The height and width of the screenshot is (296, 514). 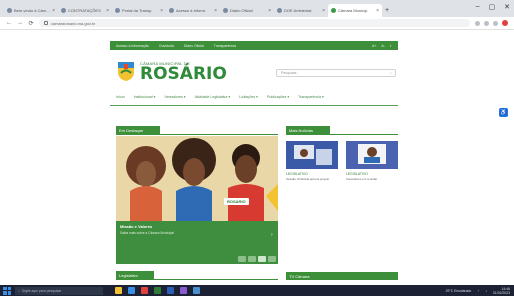 I want to click on menu-item: Vereadores ▾, so click(x=174, y=97).